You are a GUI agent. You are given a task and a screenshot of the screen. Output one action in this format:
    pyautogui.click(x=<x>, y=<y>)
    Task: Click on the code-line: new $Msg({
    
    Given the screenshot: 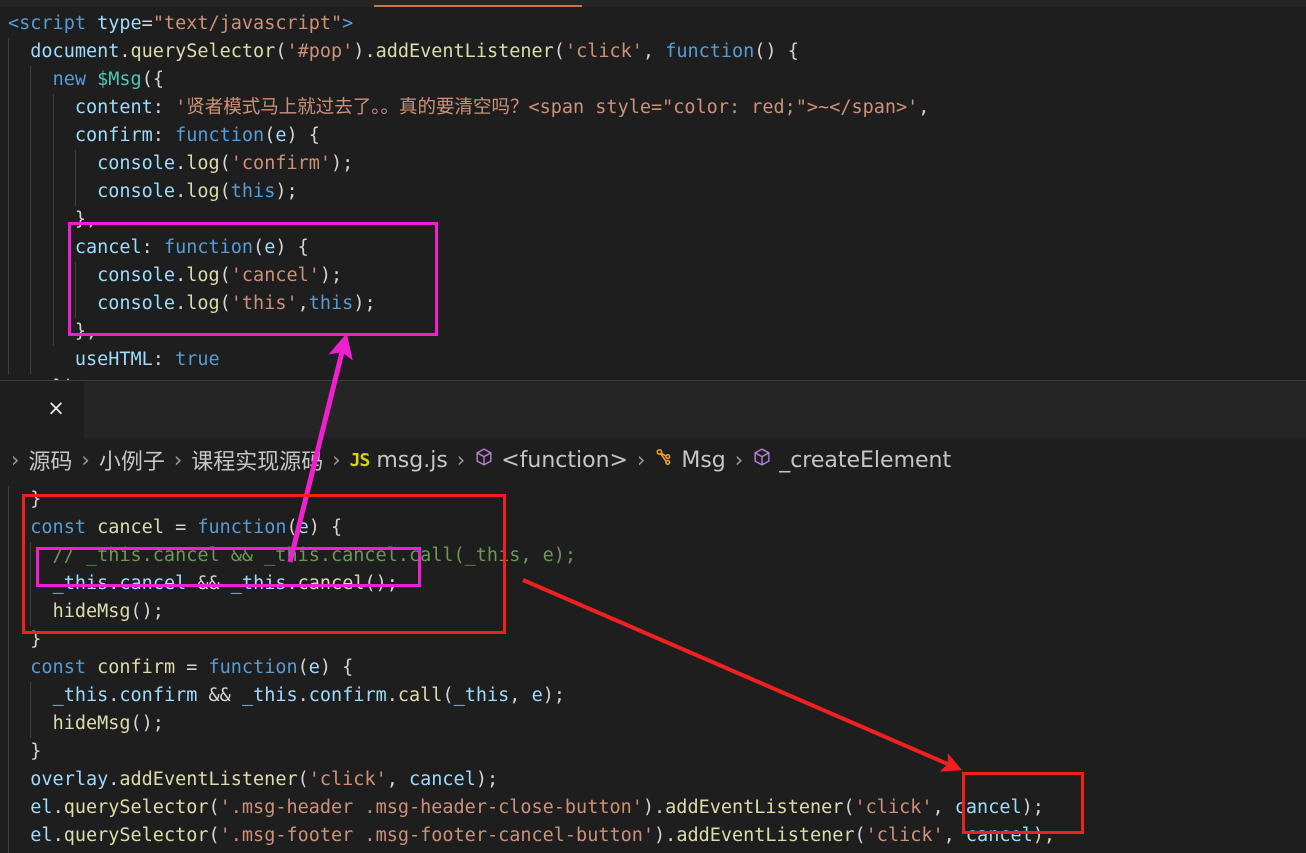 What is the action you would take?
    pyautogui.click(x=653, y=80)
    